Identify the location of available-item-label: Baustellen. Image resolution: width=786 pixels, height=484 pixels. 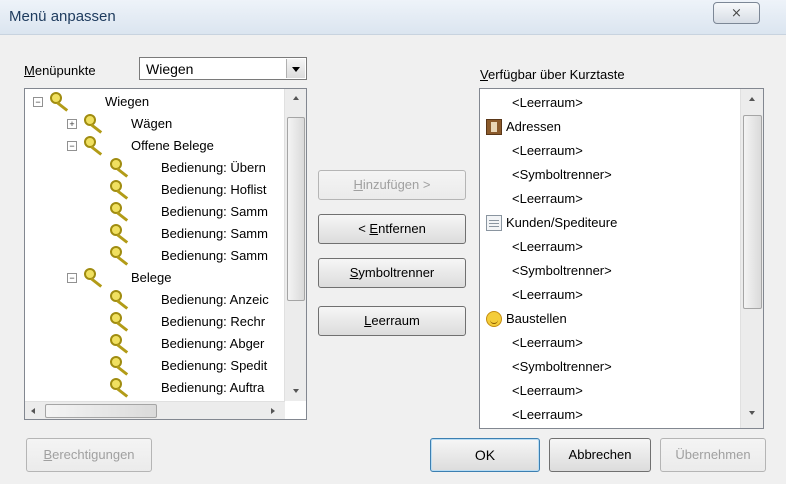
(536, 318).